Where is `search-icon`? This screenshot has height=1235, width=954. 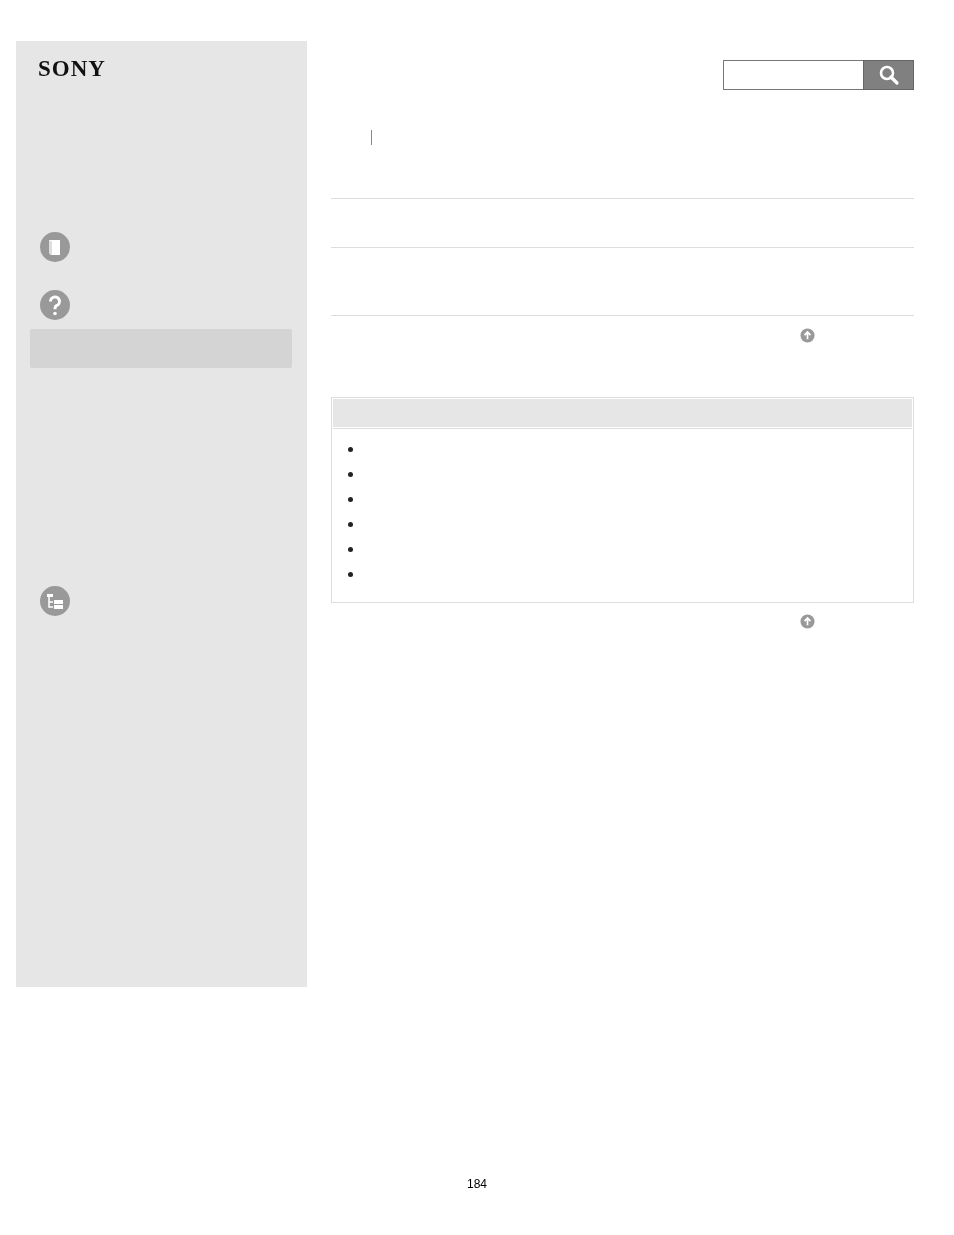
search-icon is located at coordinates (888, 75).